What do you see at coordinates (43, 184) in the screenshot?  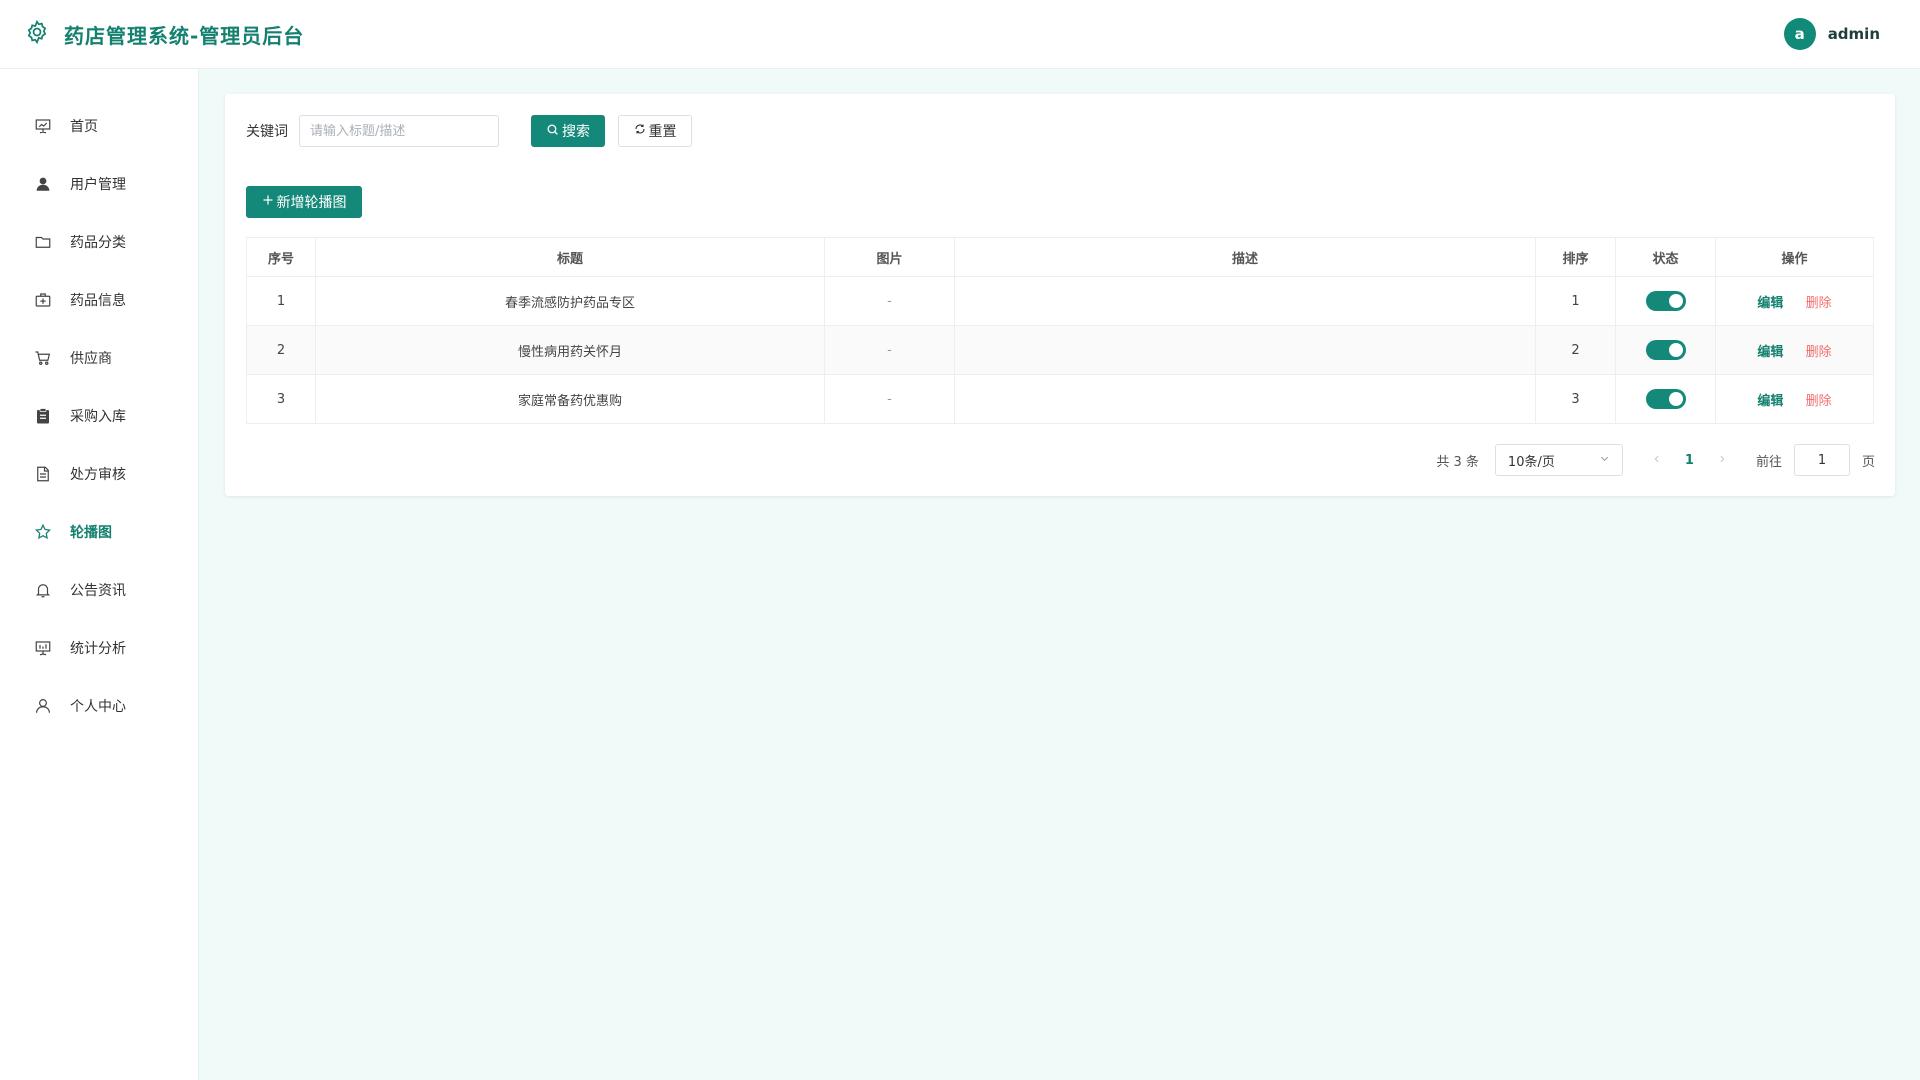 I see `user-filled-icon` at bounding box center [43, 184].